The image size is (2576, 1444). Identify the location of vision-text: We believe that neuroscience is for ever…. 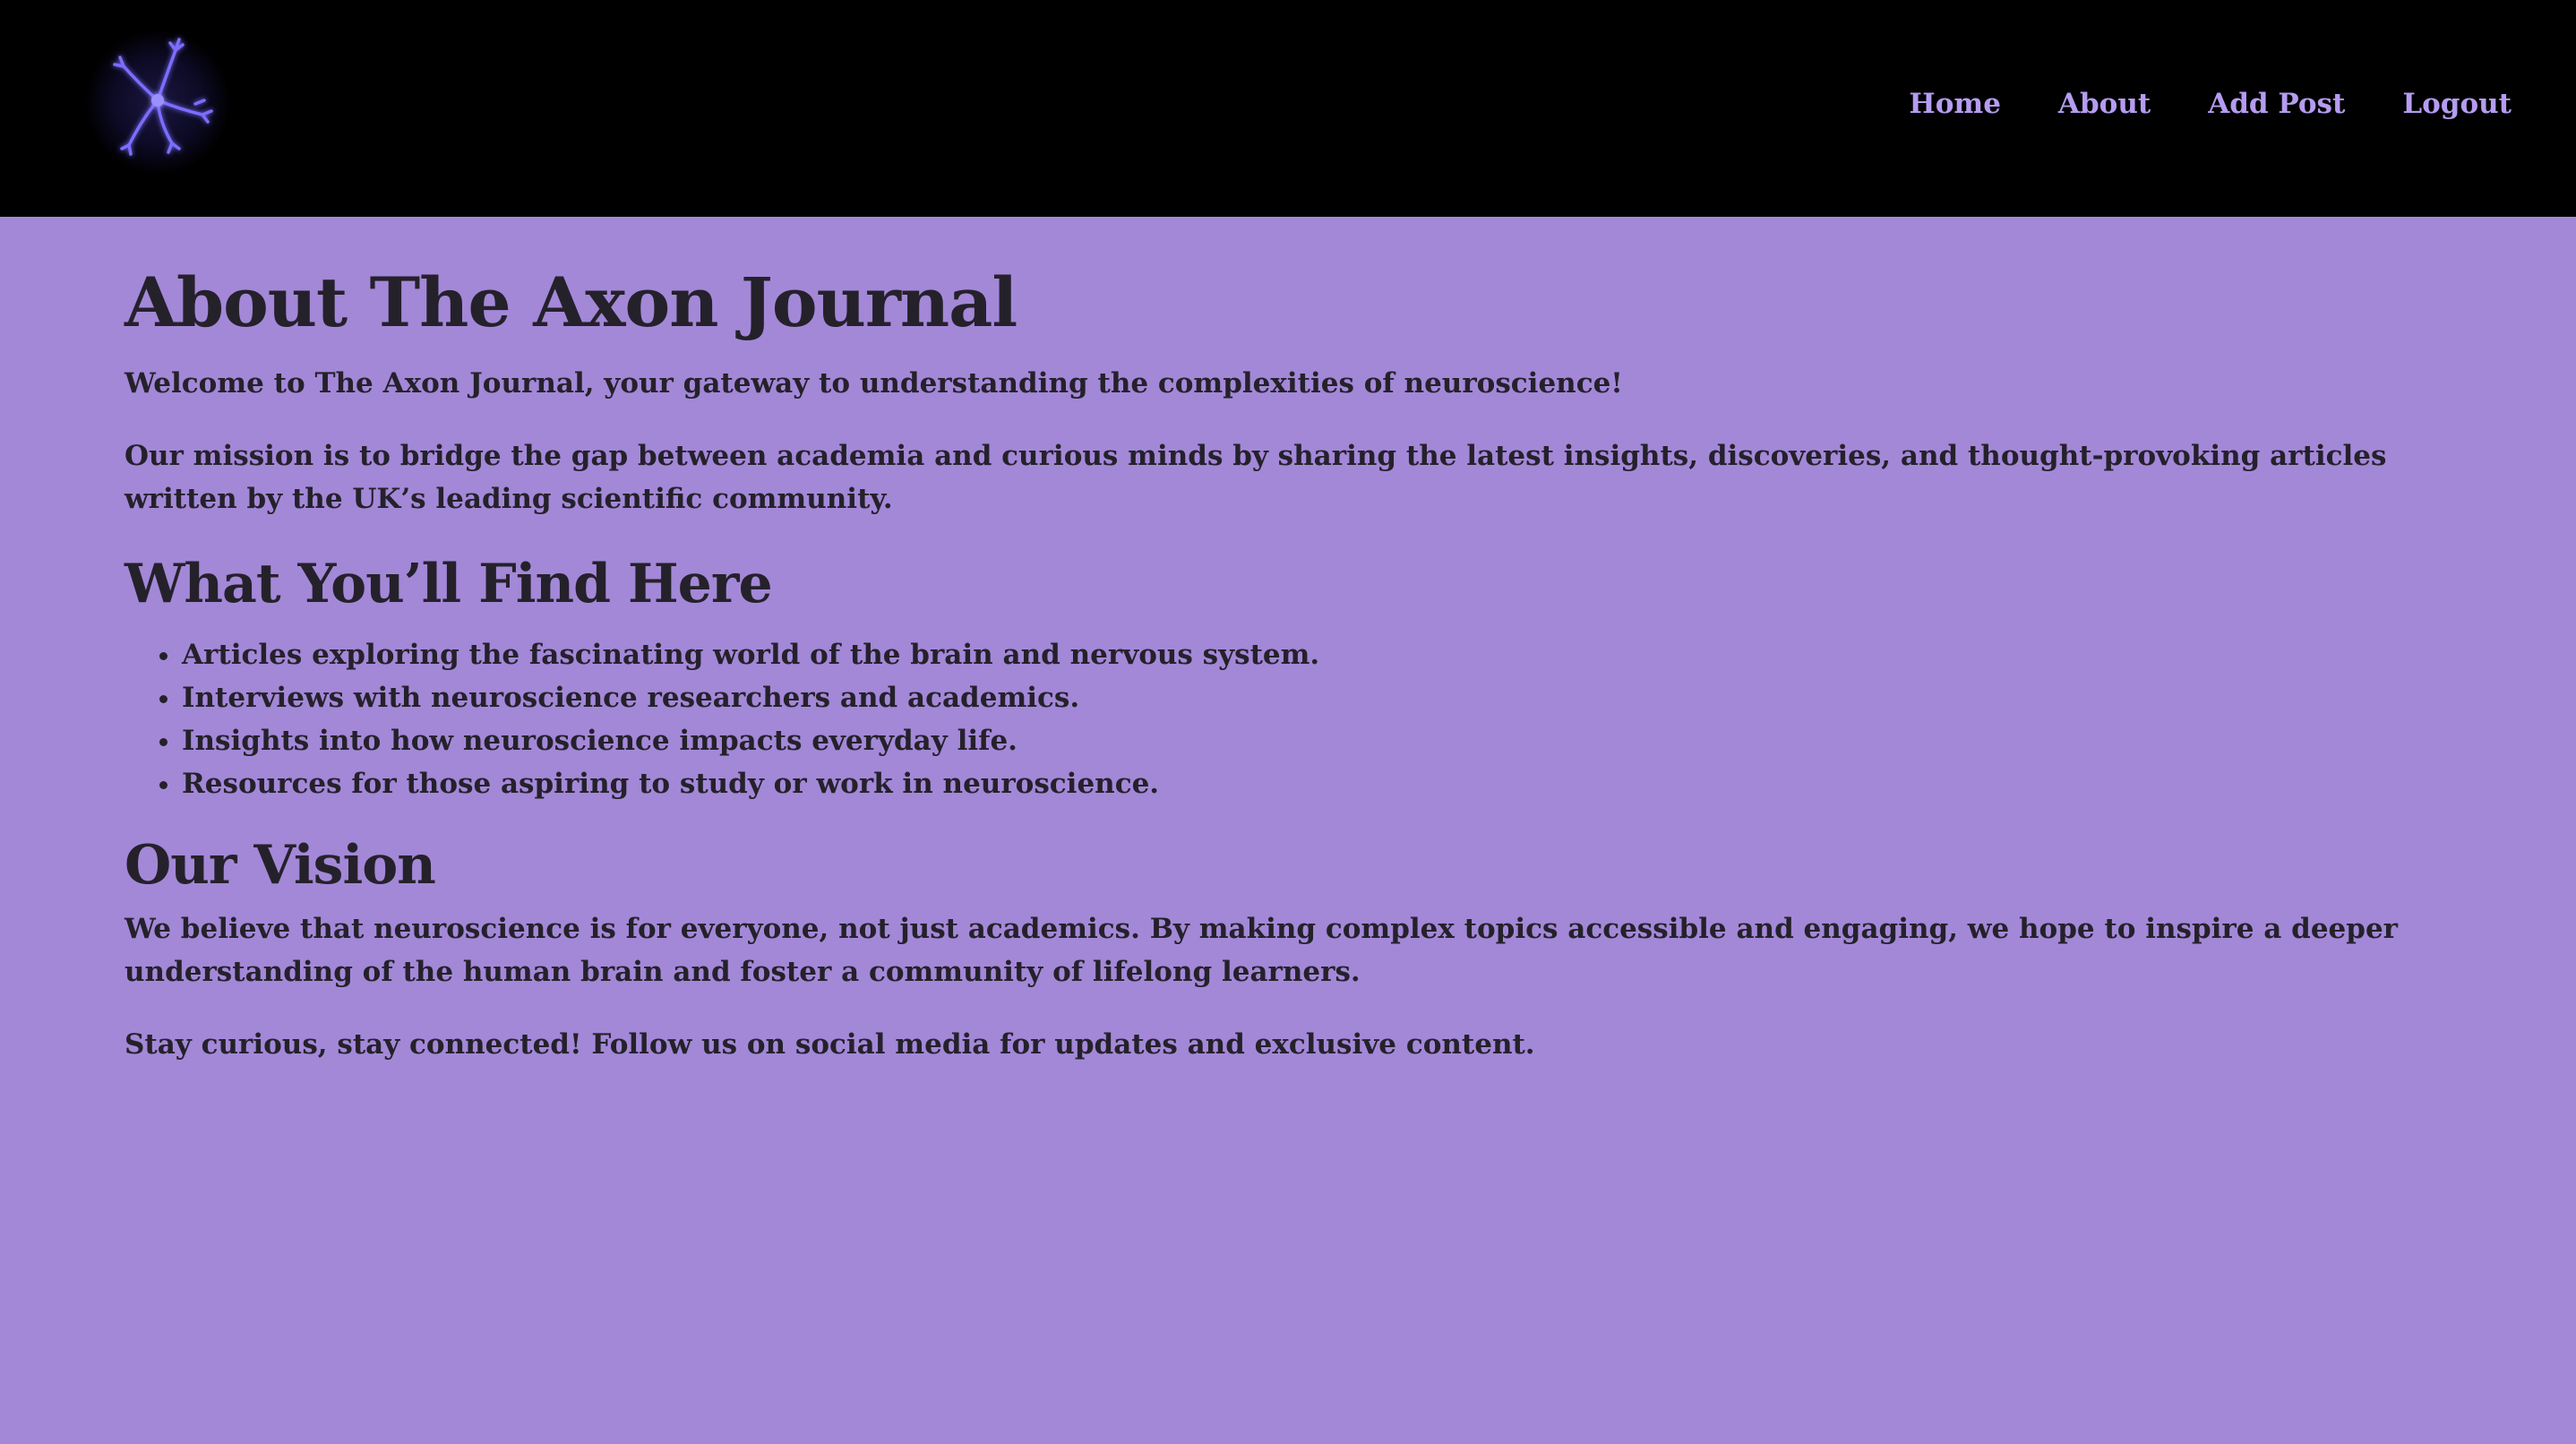
(1262, 950).